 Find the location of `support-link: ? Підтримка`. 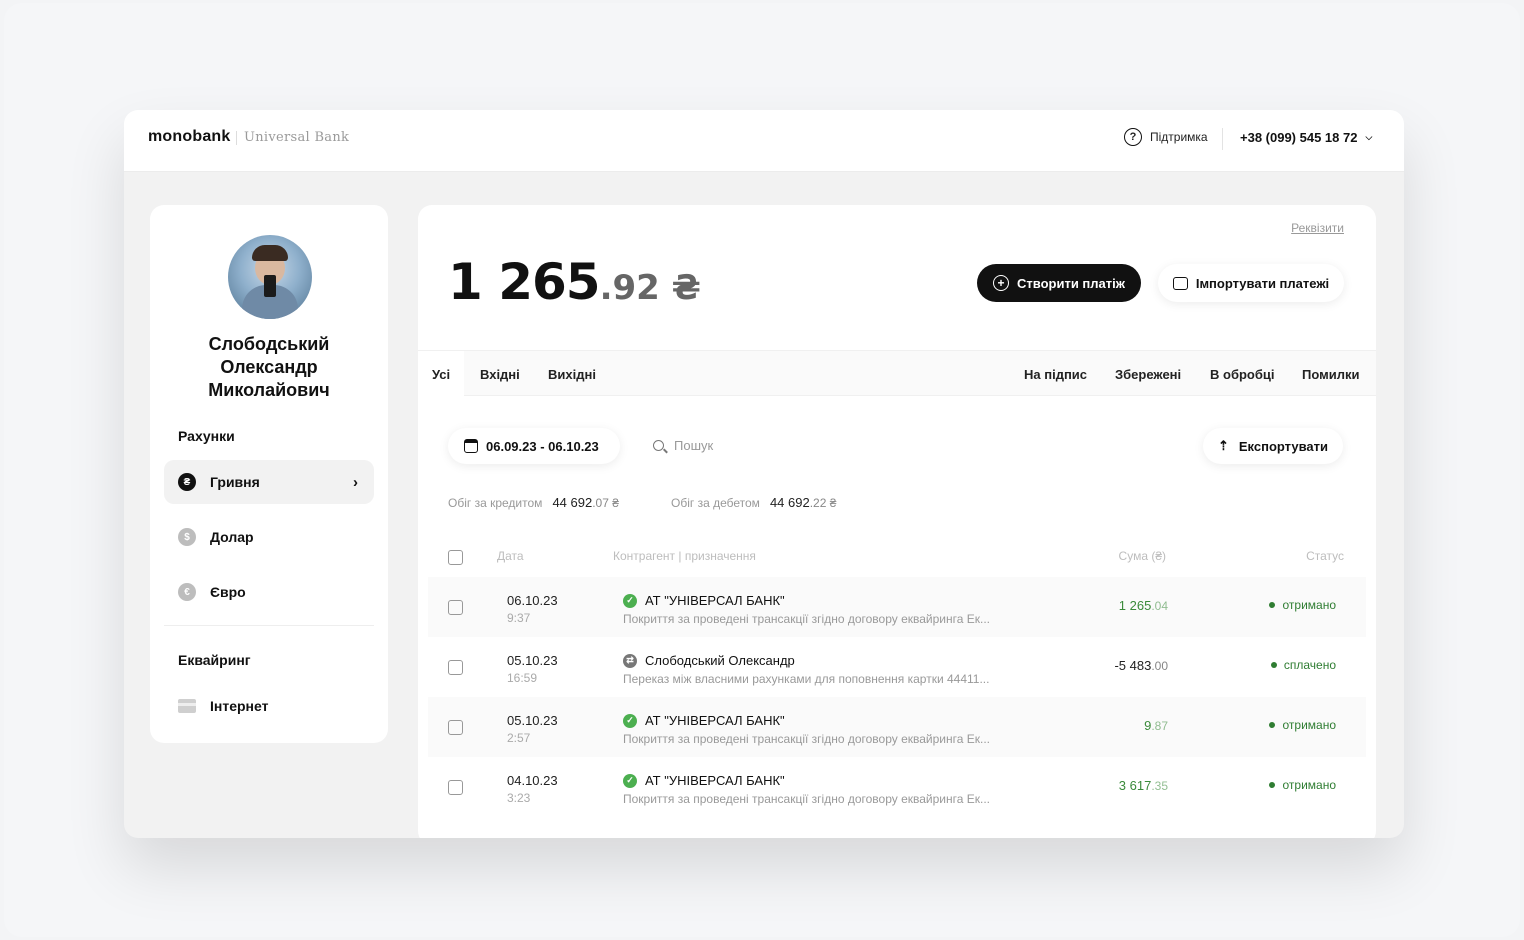

support-link: ? Підтримка is located at coordinates (1166, 137).